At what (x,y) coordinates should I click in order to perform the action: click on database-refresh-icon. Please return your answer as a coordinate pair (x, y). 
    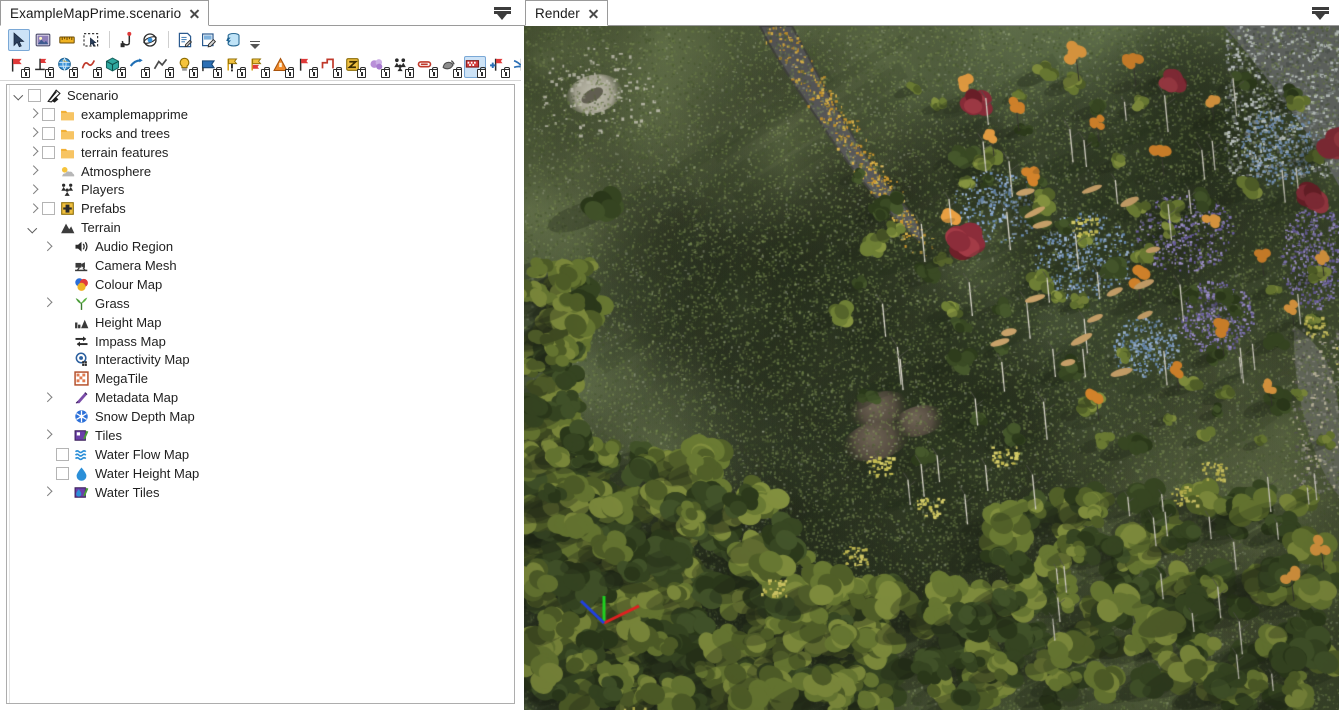
    Looking at the image, I should click on (233, 40).